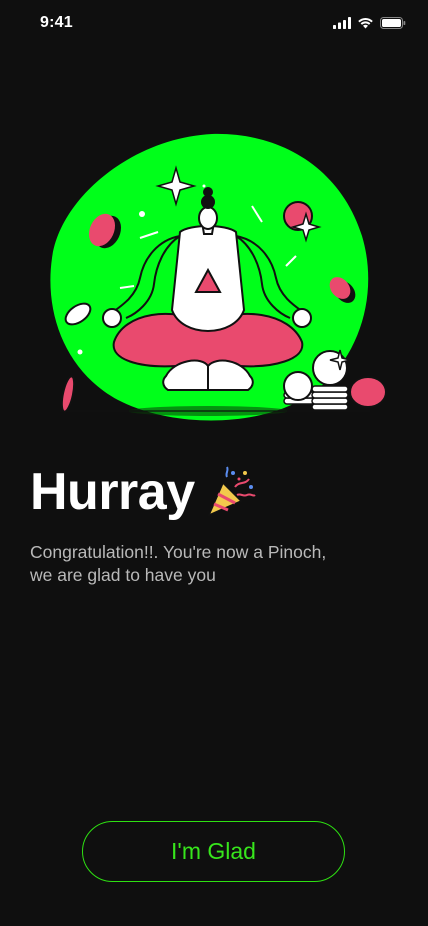  What do you see at coordinates (178, 552) in the screenshot?
I see `message-line-1: Congratulation!!. You're now a Pinoch,` at bounding box center [178, 552].